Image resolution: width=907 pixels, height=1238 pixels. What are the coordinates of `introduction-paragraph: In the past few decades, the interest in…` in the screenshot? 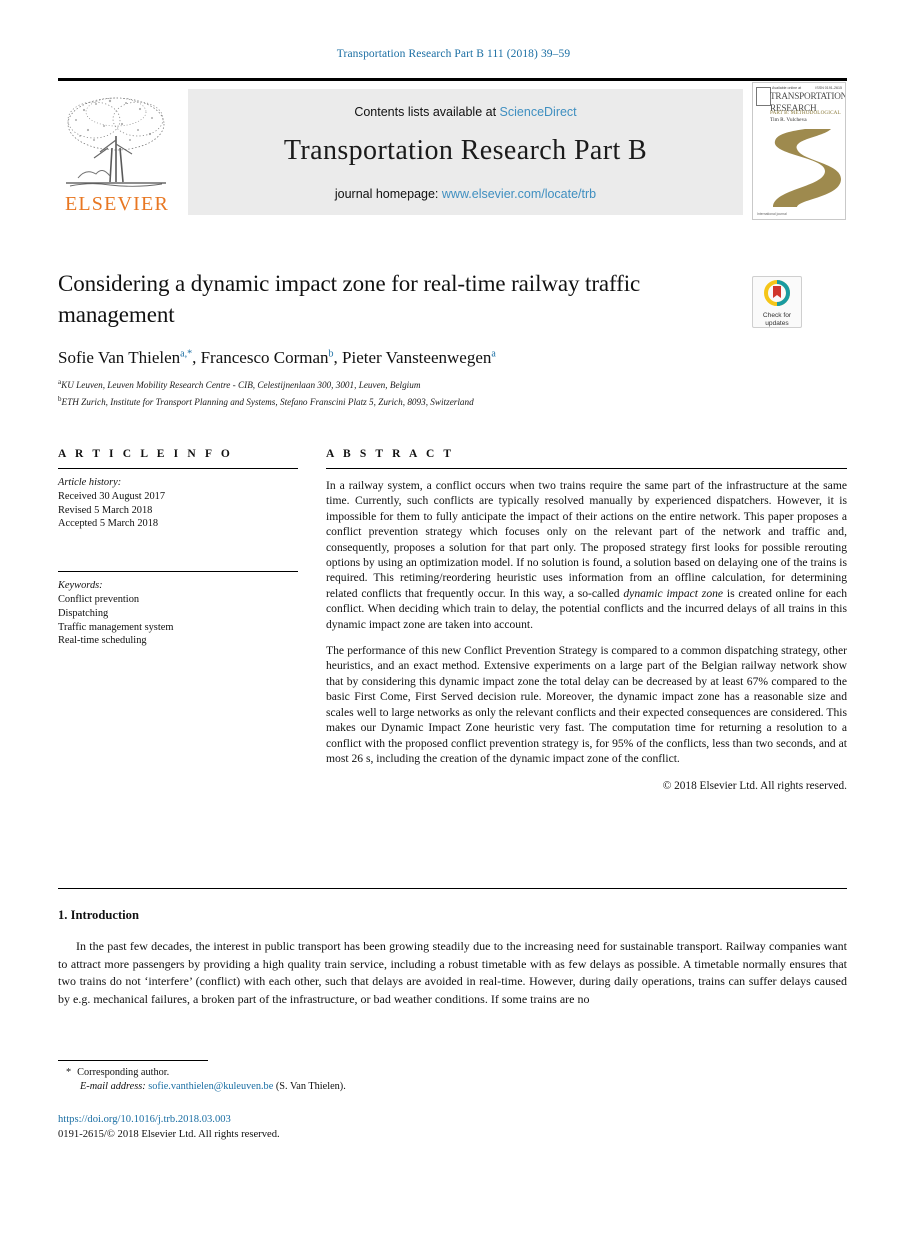 It's located at (452, 972).